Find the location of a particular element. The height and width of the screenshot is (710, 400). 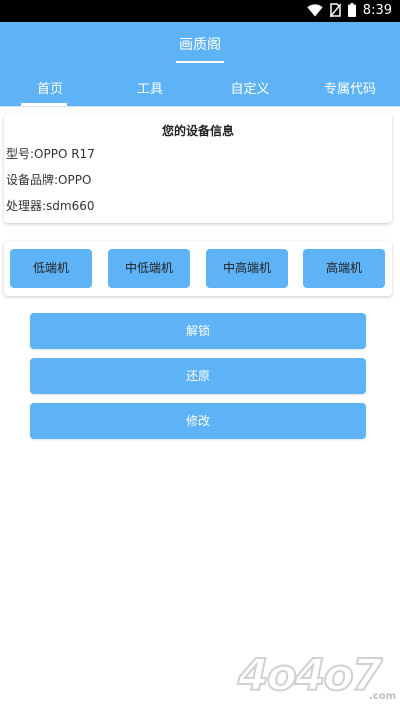

device-model: 型号:OPPO R17 is located at coordinates (50, 154).